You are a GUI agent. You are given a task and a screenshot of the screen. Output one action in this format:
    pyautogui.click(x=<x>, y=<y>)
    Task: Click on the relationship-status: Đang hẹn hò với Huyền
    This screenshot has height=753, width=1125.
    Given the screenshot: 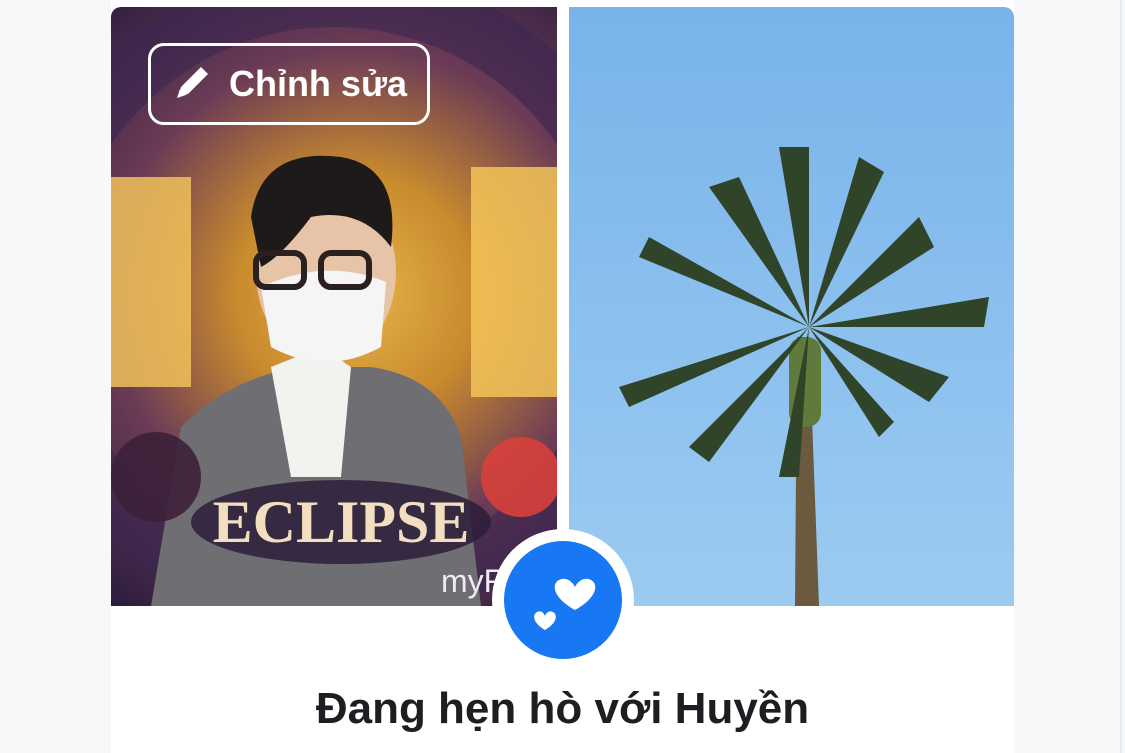 What is the action you would take?
    pyautogui.click(x=562, y=708)
    